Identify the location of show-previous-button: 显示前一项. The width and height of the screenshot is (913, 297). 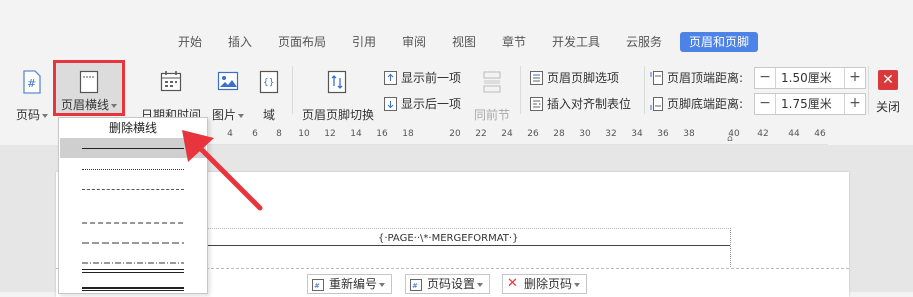
(422, 78).